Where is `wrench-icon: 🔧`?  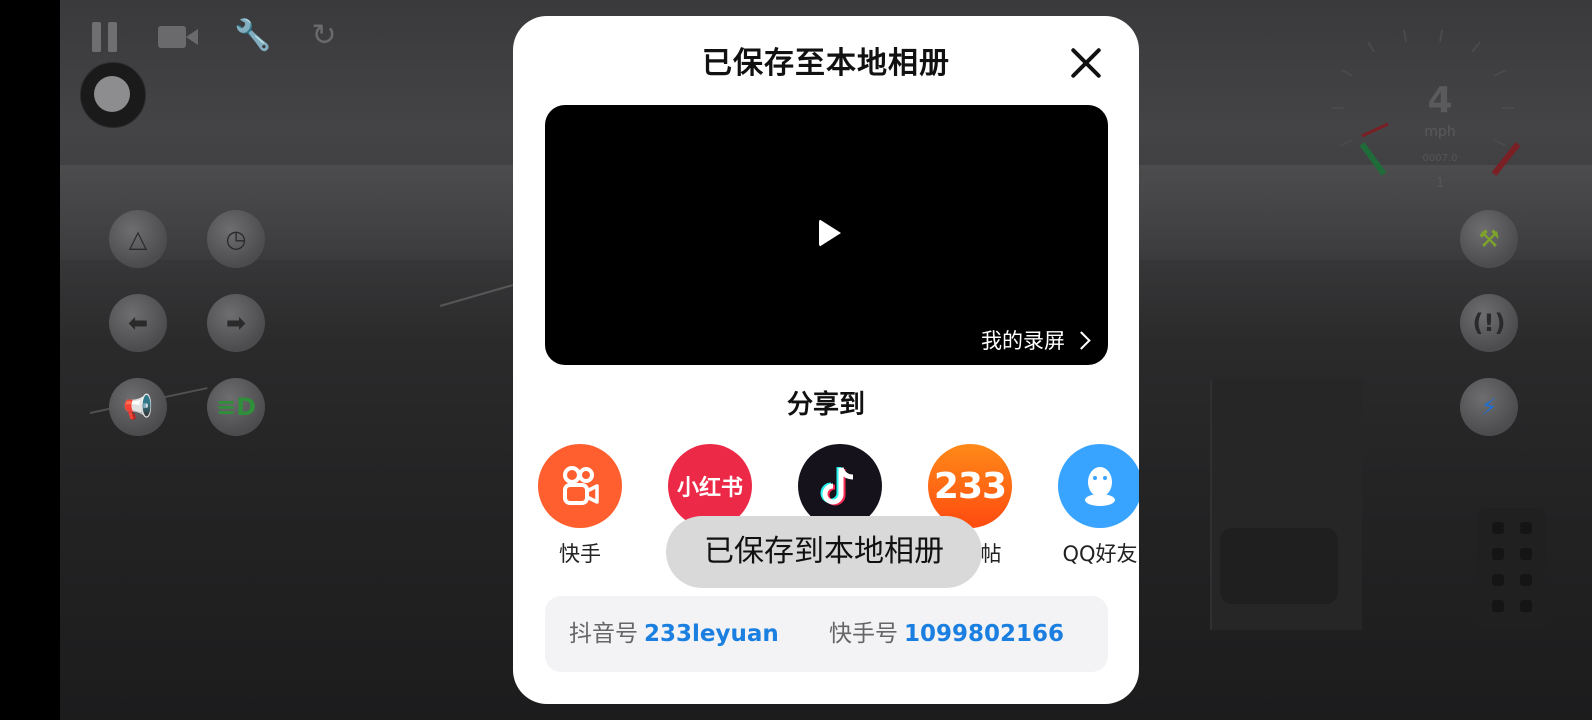 wrench-icon: 🔧 is located at coordinates (252, 36).